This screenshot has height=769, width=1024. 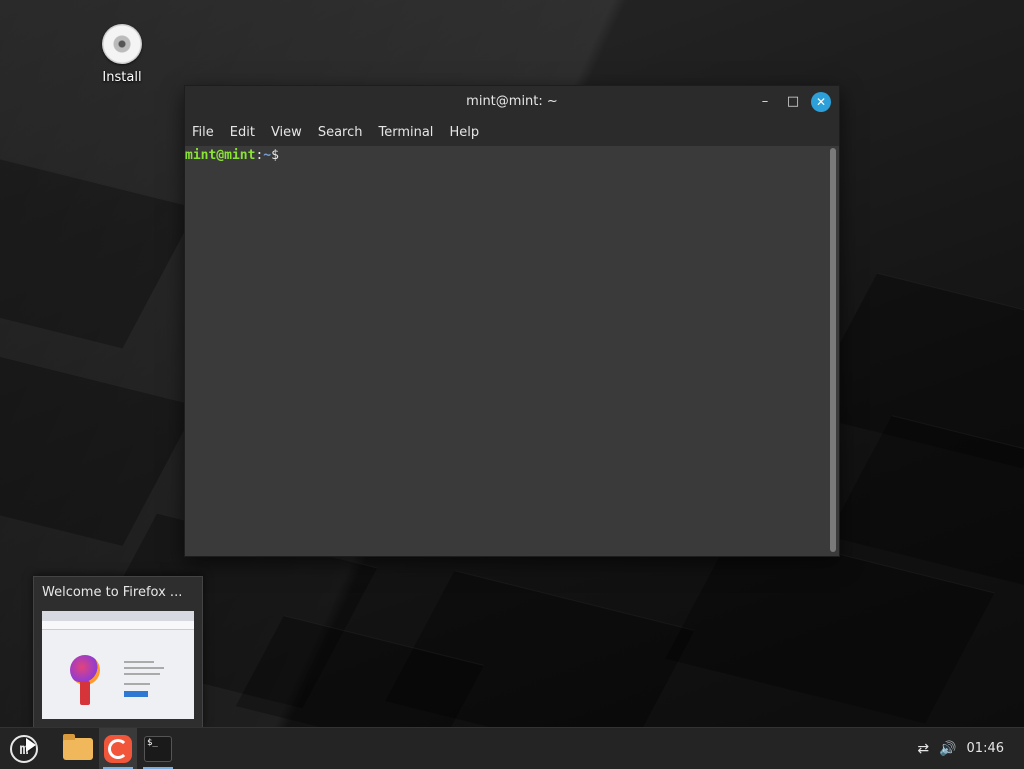 I want to click on taskbar: m $_ ⇄ 🔊 01:46, so click(x=512, y=748).